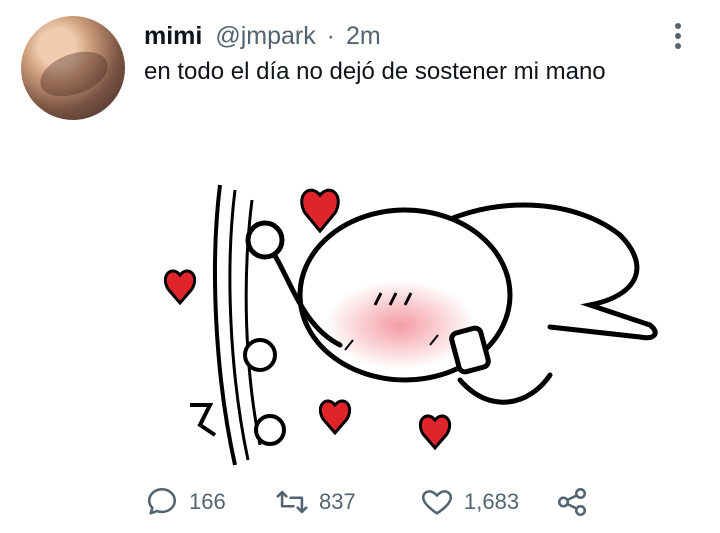 The height and width of the screenshot is (533, 720). What do you see at coordinates (73, 68) in the screenshot?
I see `avatar` at bounding box center [73, 68].